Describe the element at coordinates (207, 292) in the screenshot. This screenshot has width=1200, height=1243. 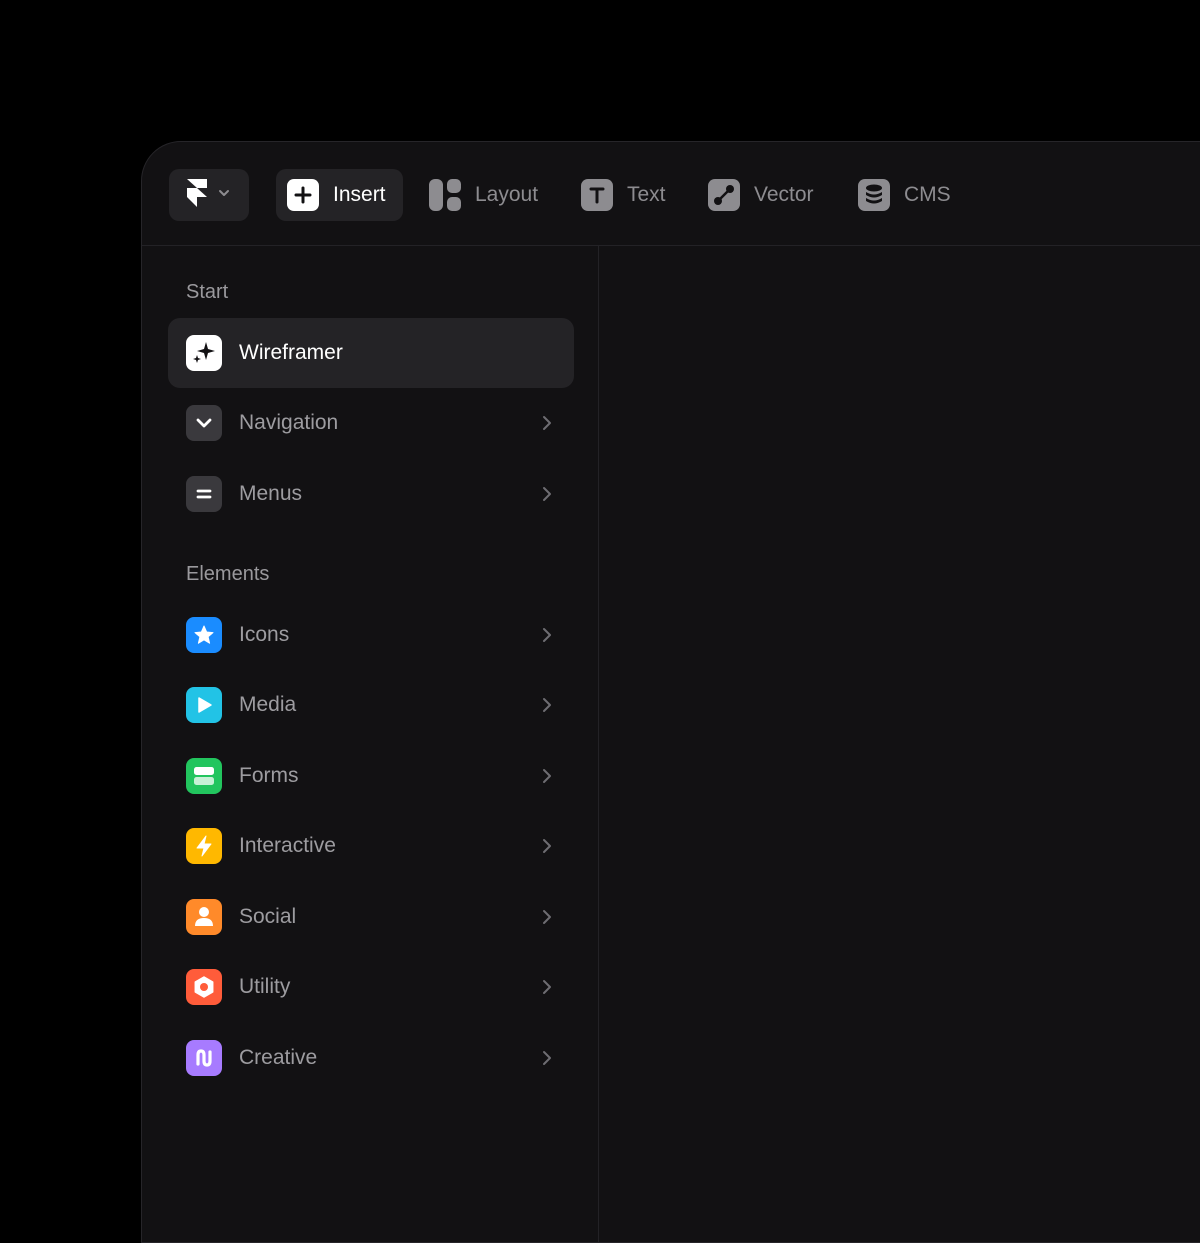
I see `section-title-start: Start` at that location.